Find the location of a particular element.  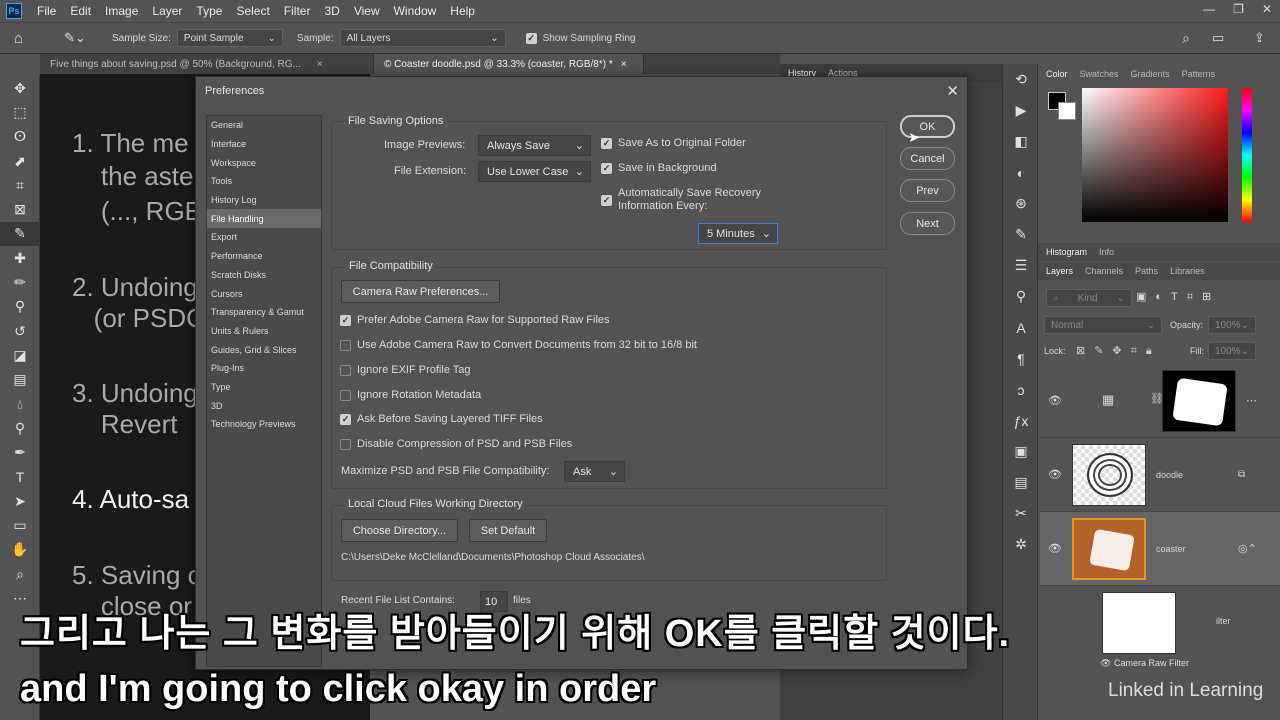

tab-paths: Paths is located at coordinates (1146, 271).